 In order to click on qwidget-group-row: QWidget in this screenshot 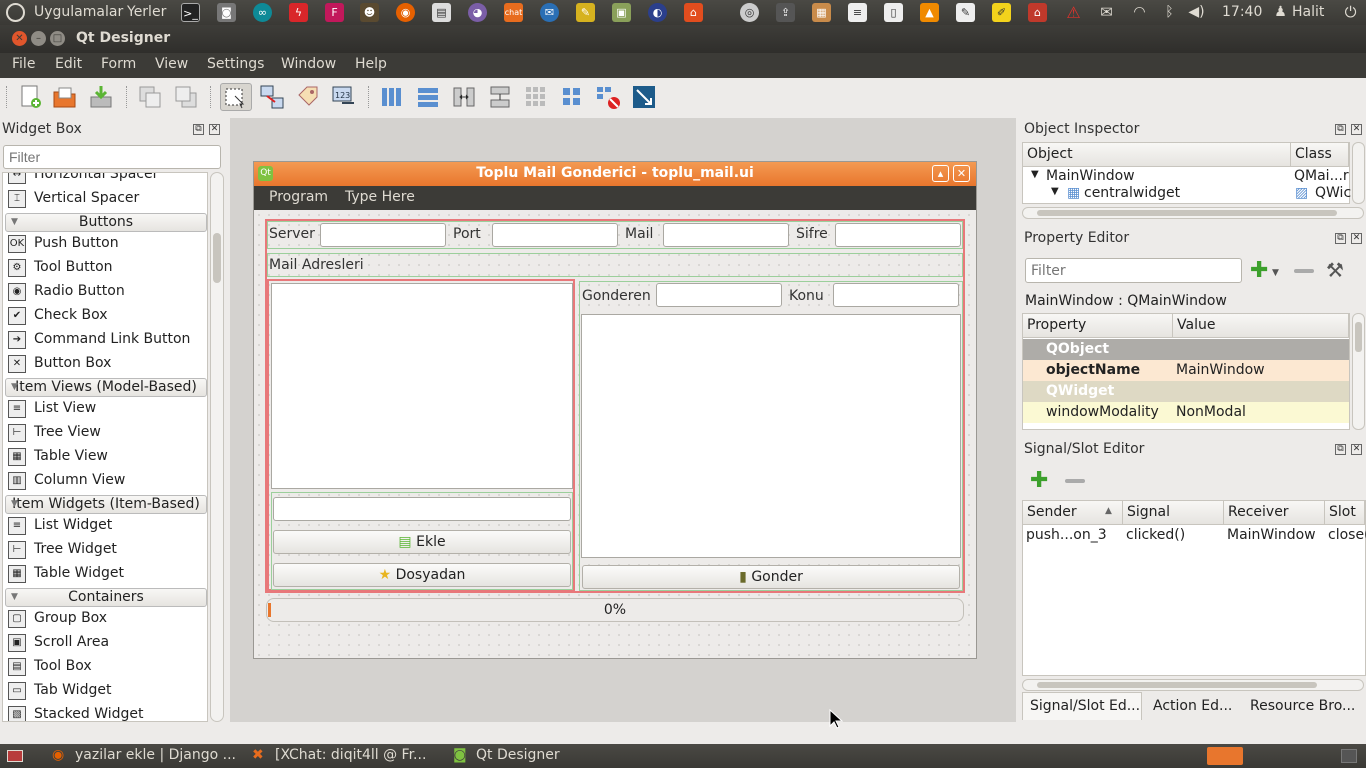, I will do `click(1186, 391)`.